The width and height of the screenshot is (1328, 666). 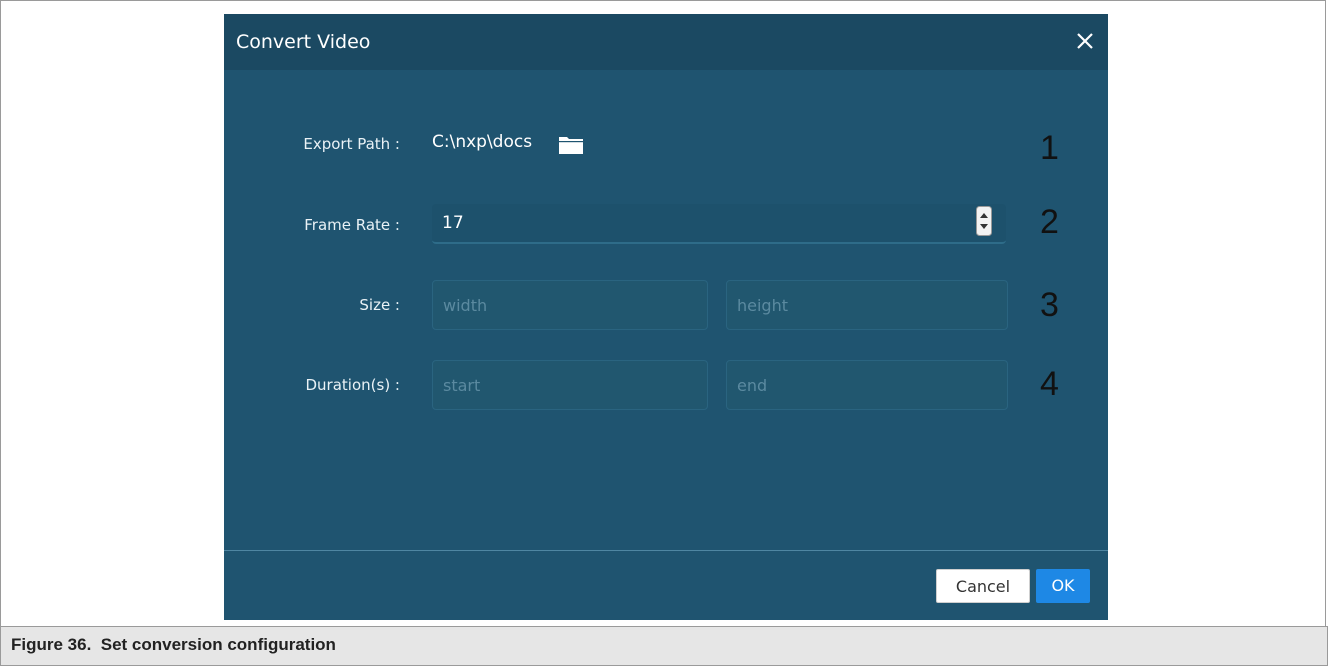 What do you see at coordinates (1085, 41) in the screenshot?
I see `close-icon` at bounding box center [1085, 41].